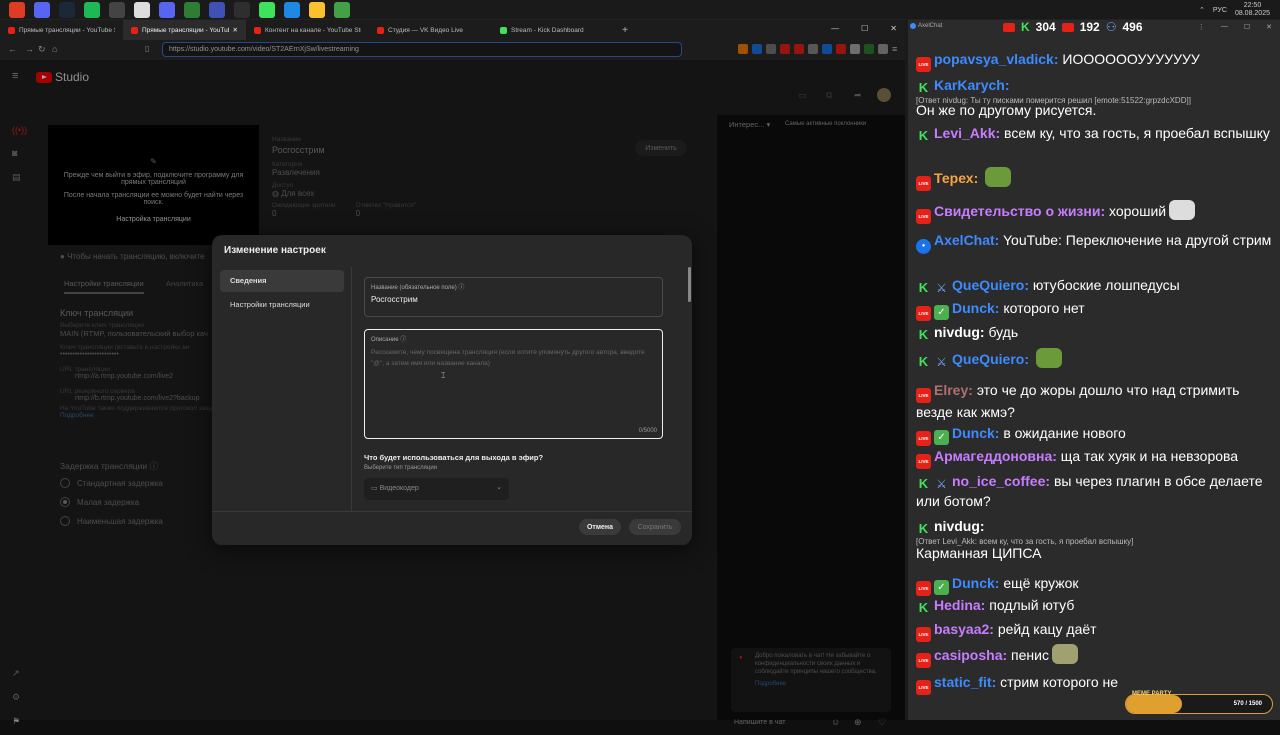 This screenshot has height=735, width=1280. What do you see at coordinates (996, 59) in the screenshot?
I see `chat-nickname: popavsya_vladick:` at bounding box center [996, 59].